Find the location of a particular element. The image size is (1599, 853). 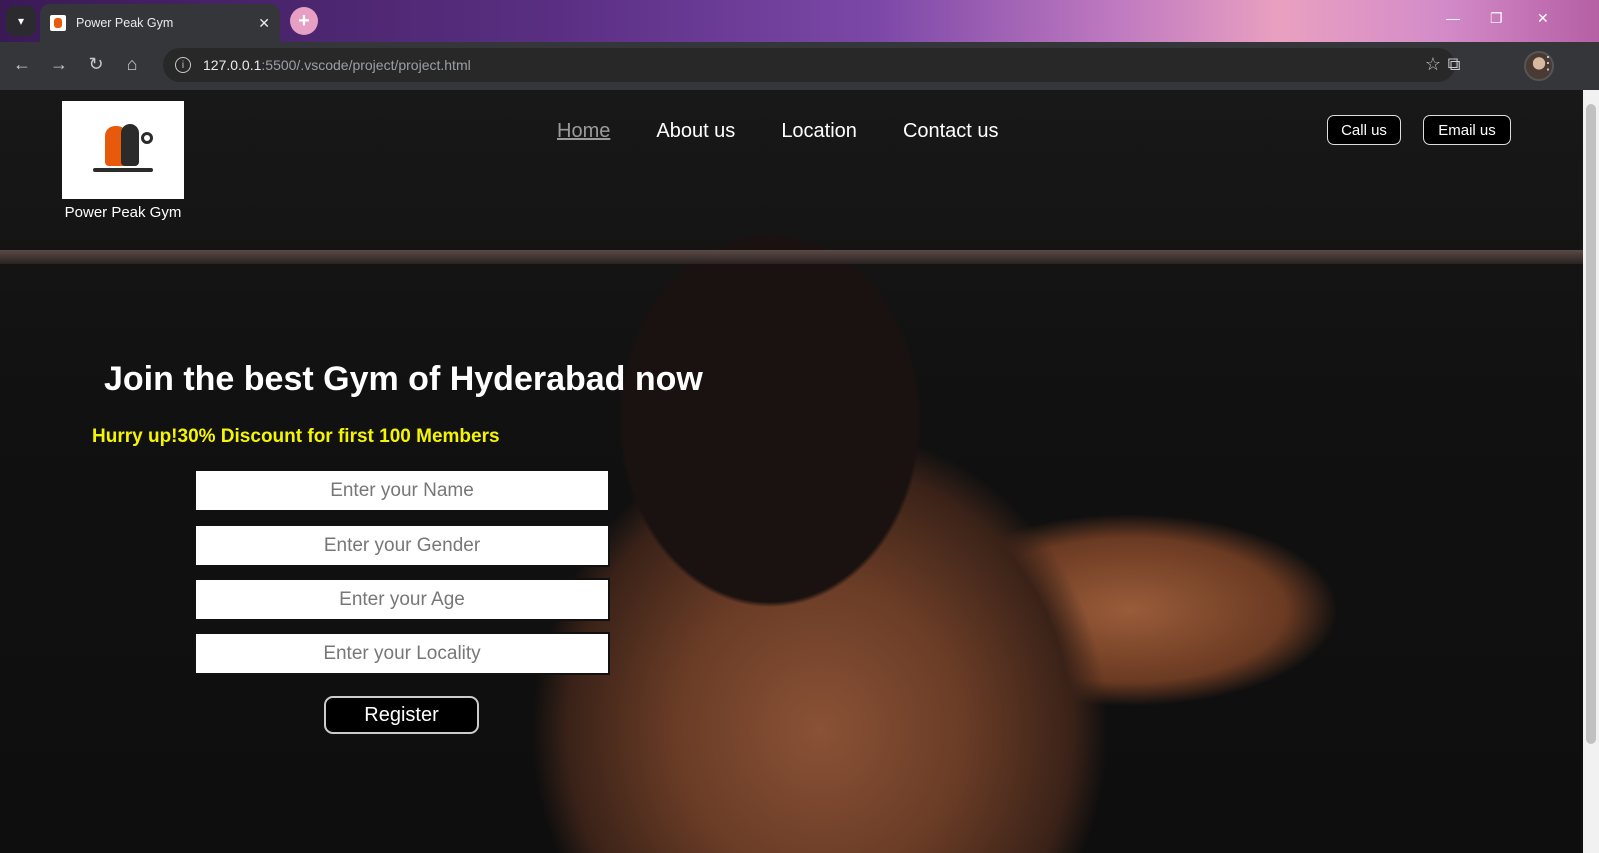

nav-contact-us: Contact us is located at coordinates (951, 131).